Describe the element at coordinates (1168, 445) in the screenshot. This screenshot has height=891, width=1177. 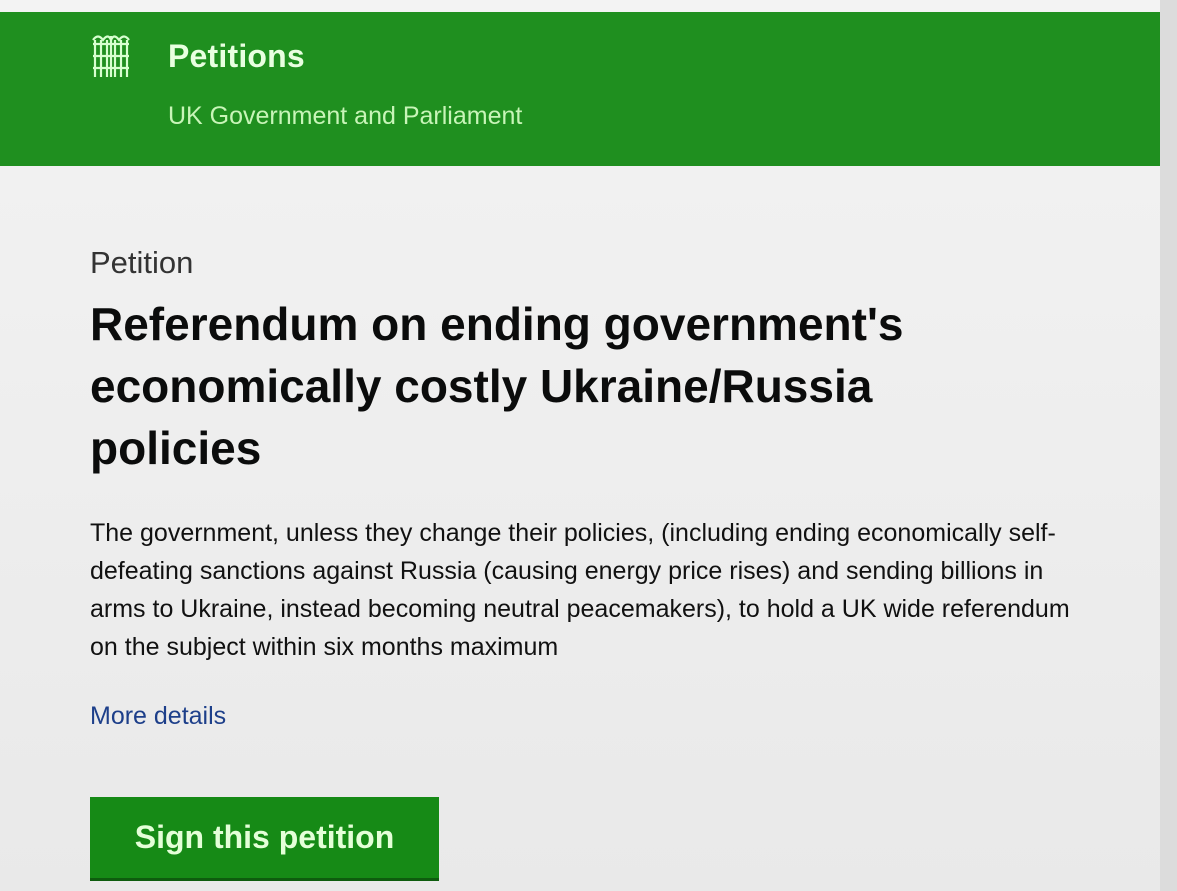
I see `window-edge` at that location.